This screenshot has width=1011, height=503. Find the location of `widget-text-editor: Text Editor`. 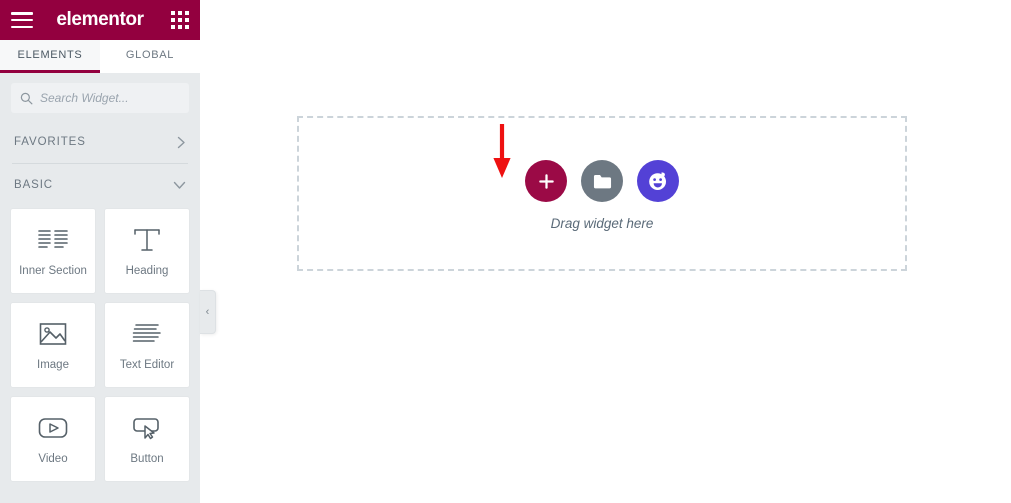

widget-text-editor: Text Editor is located at coordinates (147, 345).